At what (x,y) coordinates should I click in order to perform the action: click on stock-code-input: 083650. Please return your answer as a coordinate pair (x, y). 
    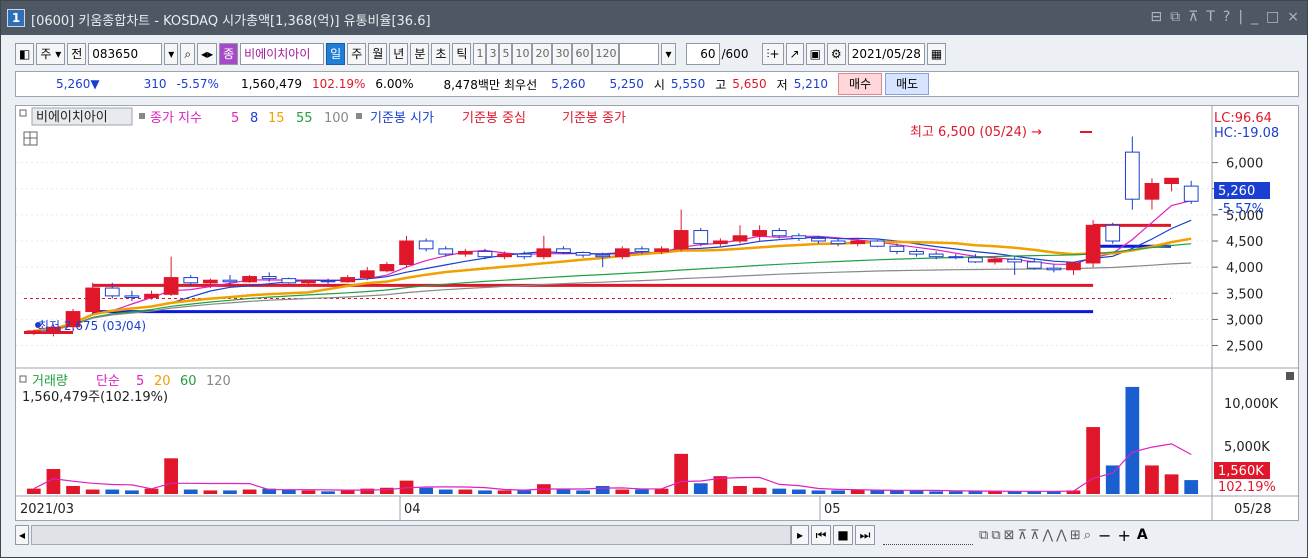
    Looking at the image, I should click on (125, 54).